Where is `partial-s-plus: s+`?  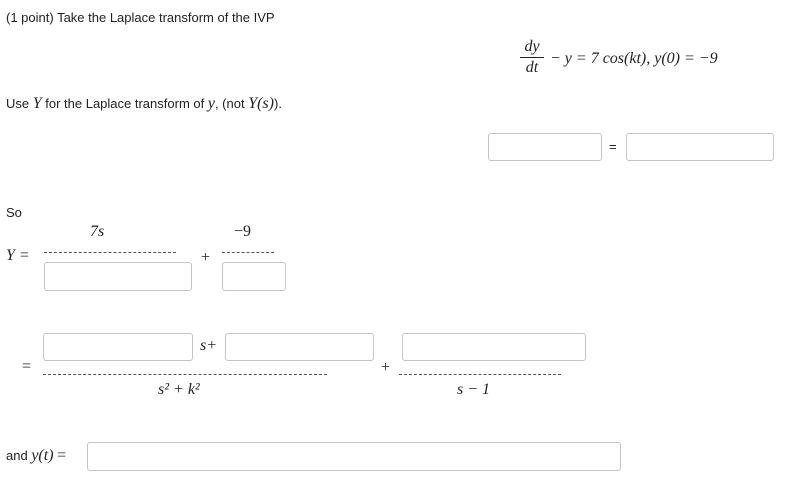
partial-s-plus: s+ is located at coordinates (209, 345).